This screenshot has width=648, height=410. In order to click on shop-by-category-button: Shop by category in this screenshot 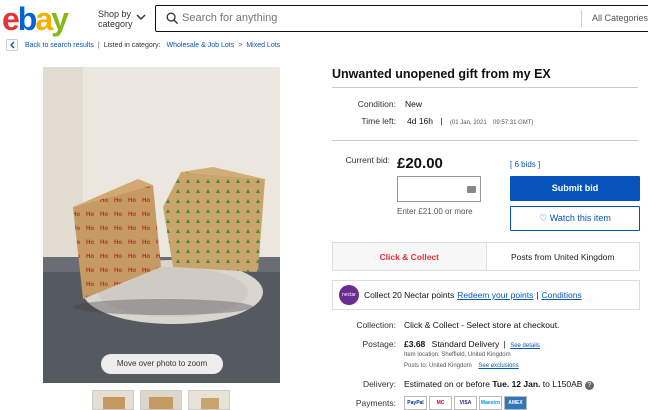, I will do `click(115, 19)`.